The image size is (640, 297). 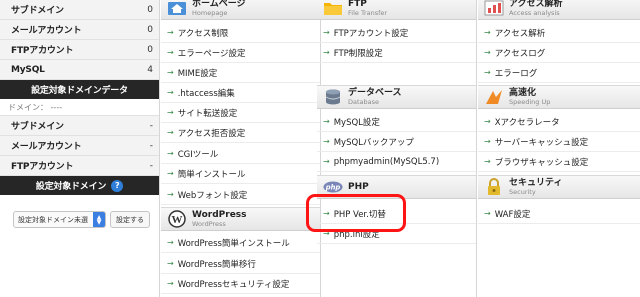 What do you see at coordinates (240, 73) in the screenshot?
I see `menu-item-mime: → MIME設定` at bounding box center [240, 73].